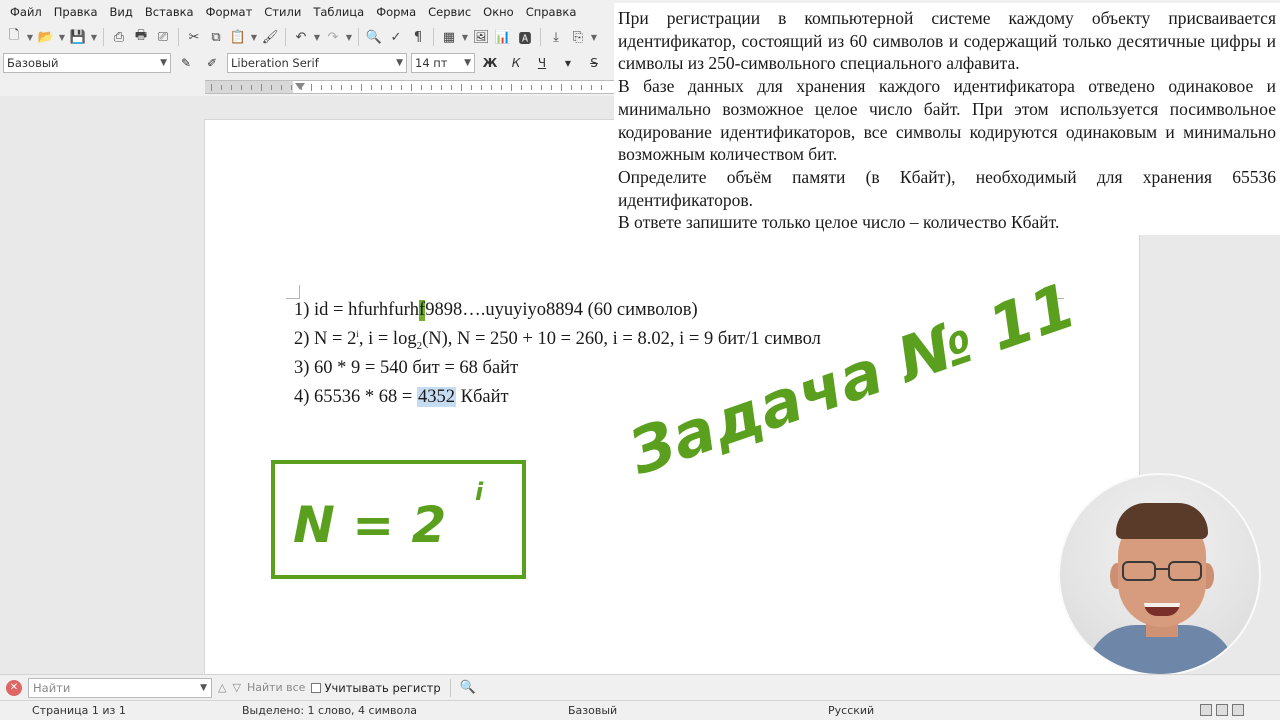 This screenshot has height=720, width=1280. Describe the element at coordinates (317, 63) in the screenshot. I see `font-name-select: Liberation Serif ▼` at that location.